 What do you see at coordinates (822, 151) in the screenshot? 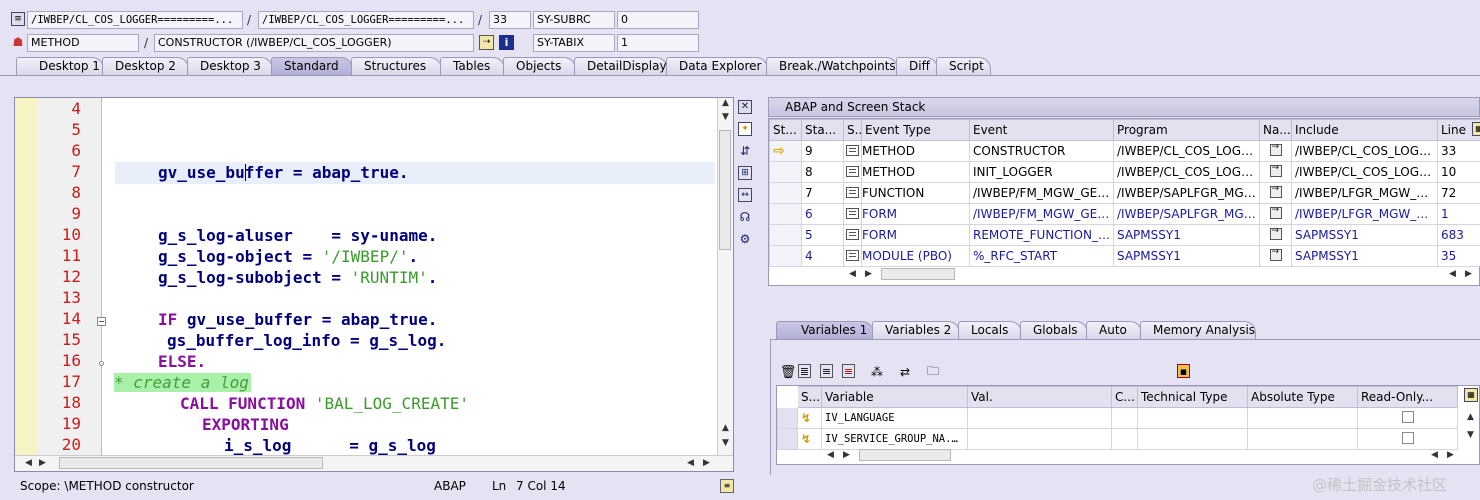
I see `stack-level: 9` at bounding box center [822, 151].